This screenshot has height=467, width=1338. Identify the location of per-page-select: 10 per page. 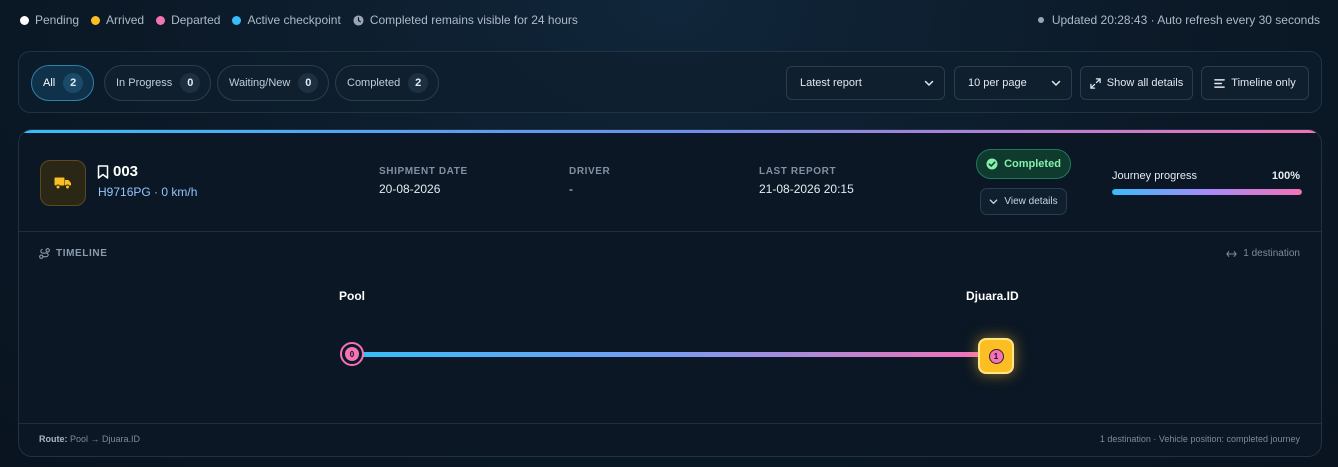
(1013, 83).